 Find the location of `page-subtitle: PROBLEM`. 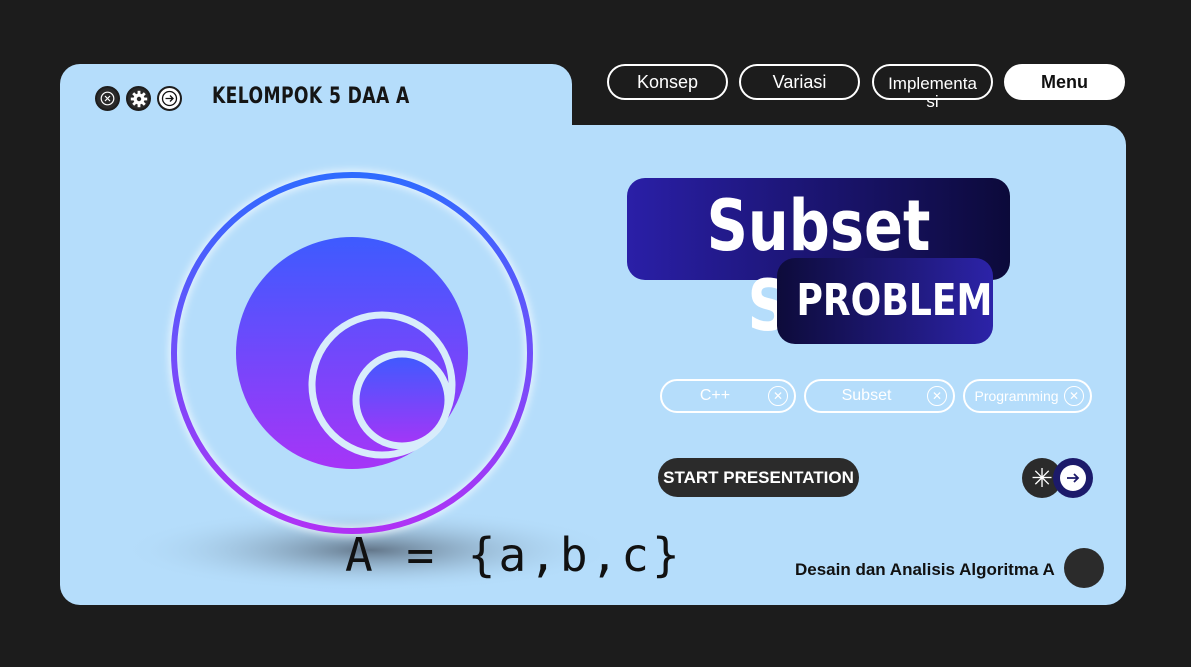

page-subtitle: PROBLEM is located at coordinates (894, 300).